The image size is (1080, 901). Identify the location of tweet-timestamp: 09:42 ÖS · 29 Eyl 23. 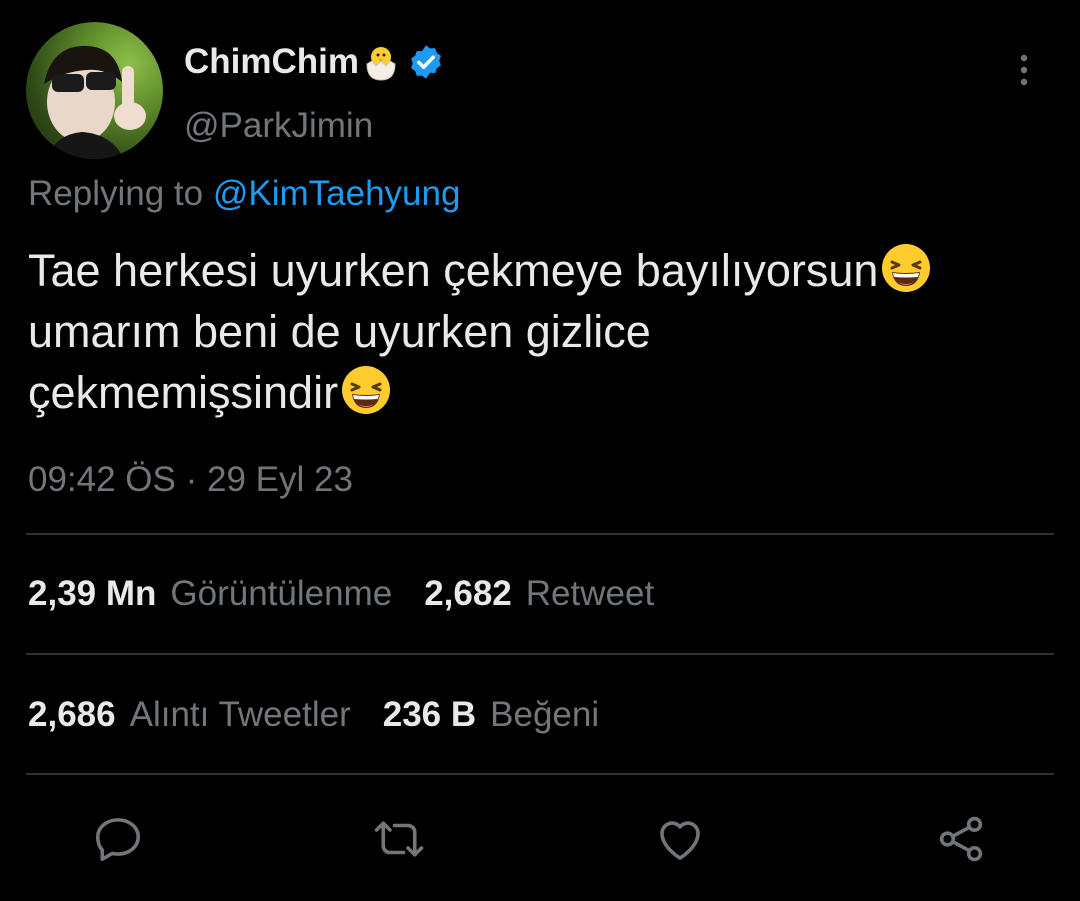
(190, 480).